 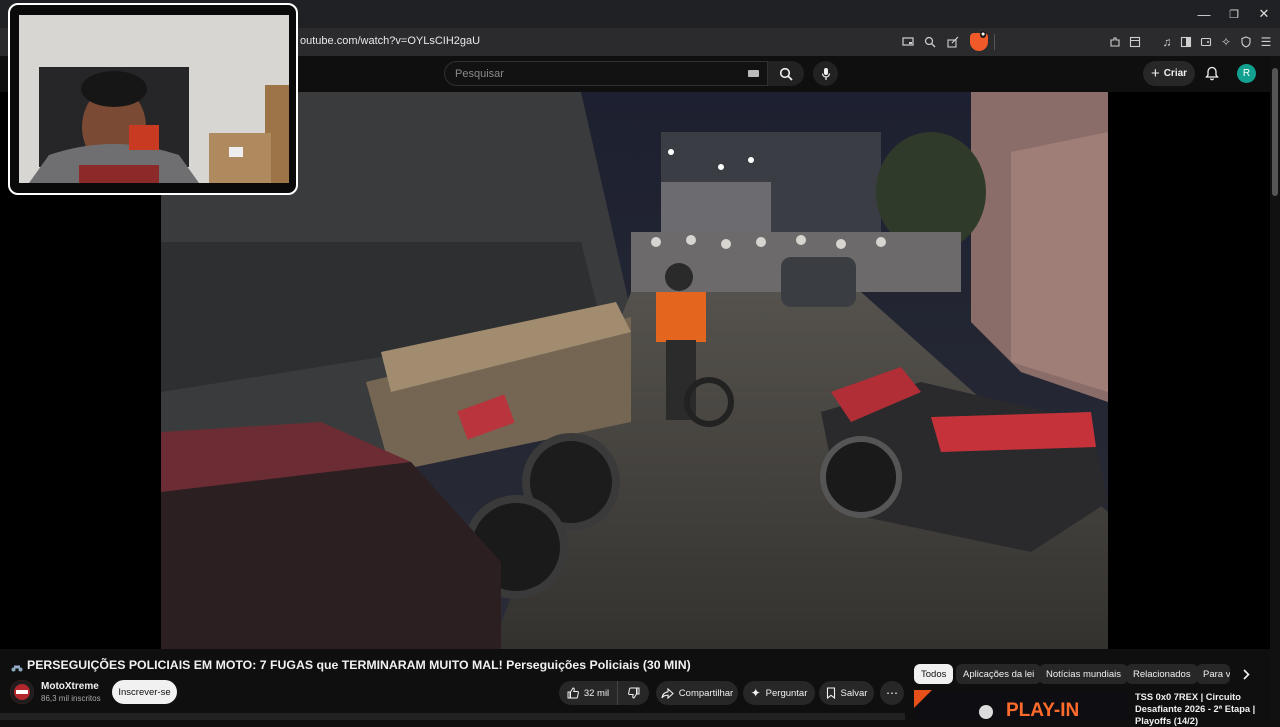 What do you see at coordinates (1206, 42) in the screenshot?
I see `wallet-icon` at bounding box center [1206, 42].